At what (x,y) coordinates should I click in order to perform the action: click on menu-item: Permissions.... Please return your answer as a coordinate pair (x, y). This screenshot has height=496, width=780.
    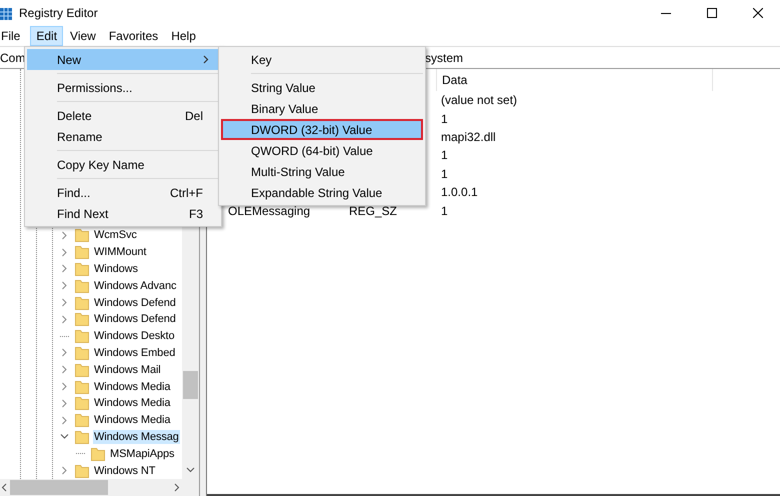
    Looking at the image, I should click on (123, 87).